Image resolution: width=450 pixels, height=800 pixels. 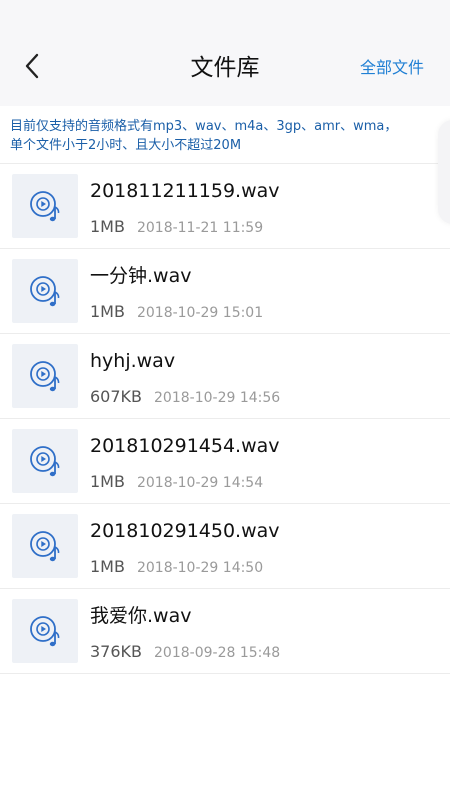 What do you see at coordinates (116, 651) in the screenshot?
I see `file-size: 376KB` at bounding box center [116, 651].